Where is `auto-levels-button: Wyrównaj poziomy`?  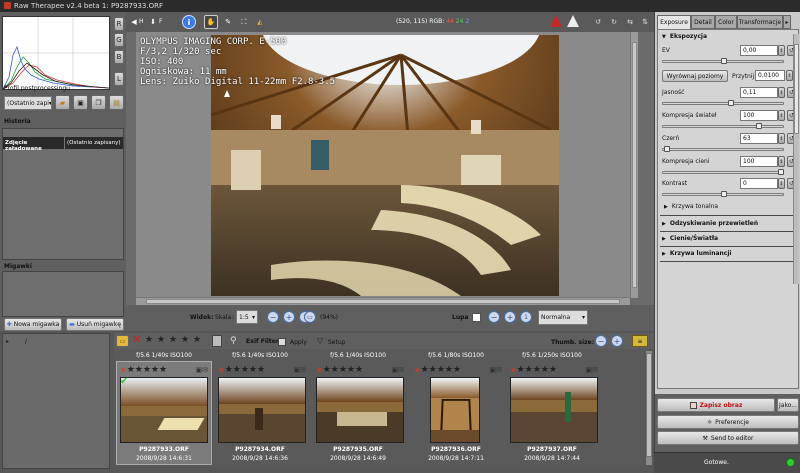
auto-levels-button: Wyrównaj poziomy is located at coordinates (695, 76).